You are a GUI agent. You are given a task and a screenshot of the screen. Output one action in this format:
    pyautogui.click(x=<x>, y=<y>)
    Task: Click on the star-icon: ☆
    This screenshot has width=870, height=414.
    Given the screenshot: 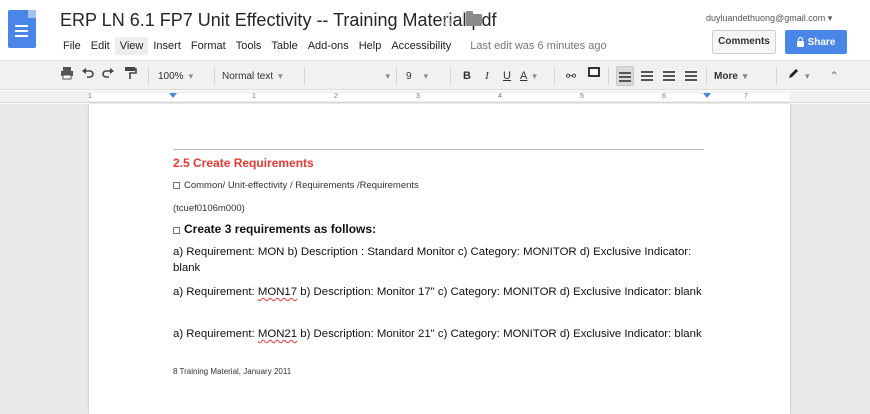 What is the action you would take?
    pyautogui.click(x=447, y=20)
    